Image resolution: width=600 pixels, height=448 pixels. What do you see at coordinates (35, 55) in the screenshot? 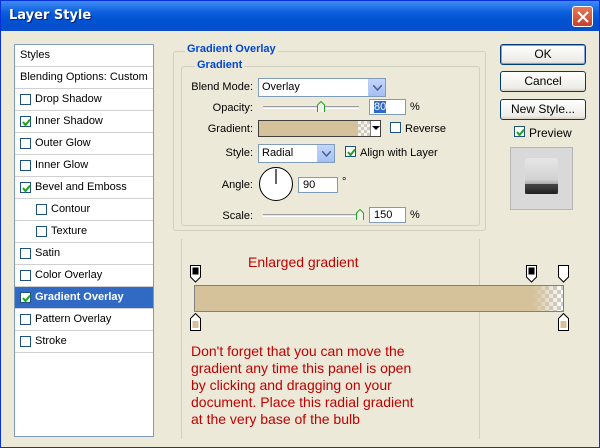
I see `styles-header-label: Styles` at bounding box center [35, 55].